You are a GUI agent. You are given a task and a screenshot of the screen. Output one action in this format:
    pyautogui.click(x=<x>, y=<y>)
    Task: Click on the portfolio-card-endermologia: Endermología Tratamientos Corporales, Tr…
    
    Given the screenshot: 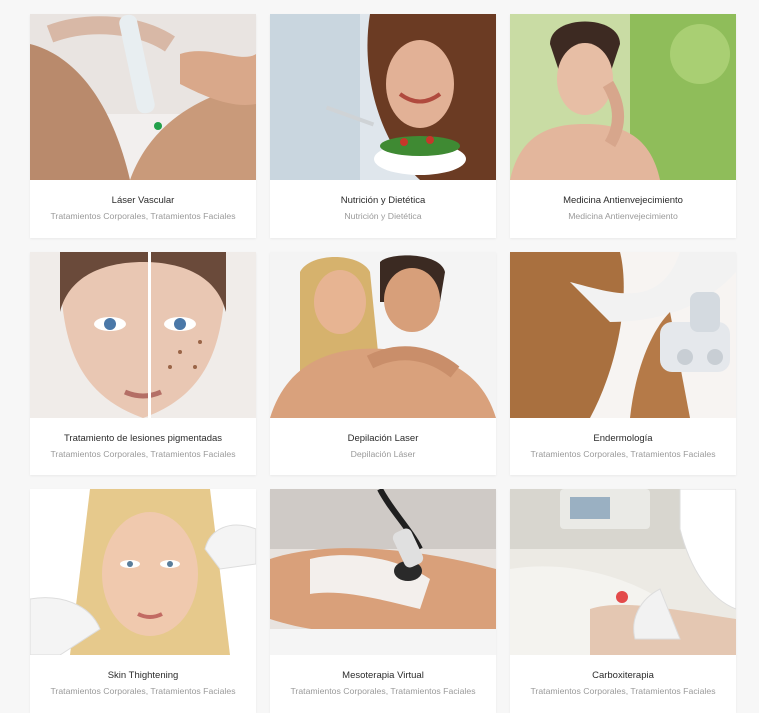 What is the action you would take?
    pyautogui.click(x=623, y=363)
    